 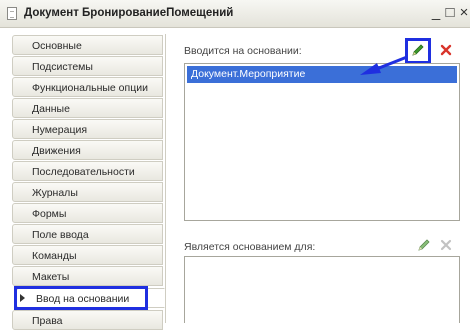 I want to click on tab-input-field: Поле ввода, so click(x=87, y=234).